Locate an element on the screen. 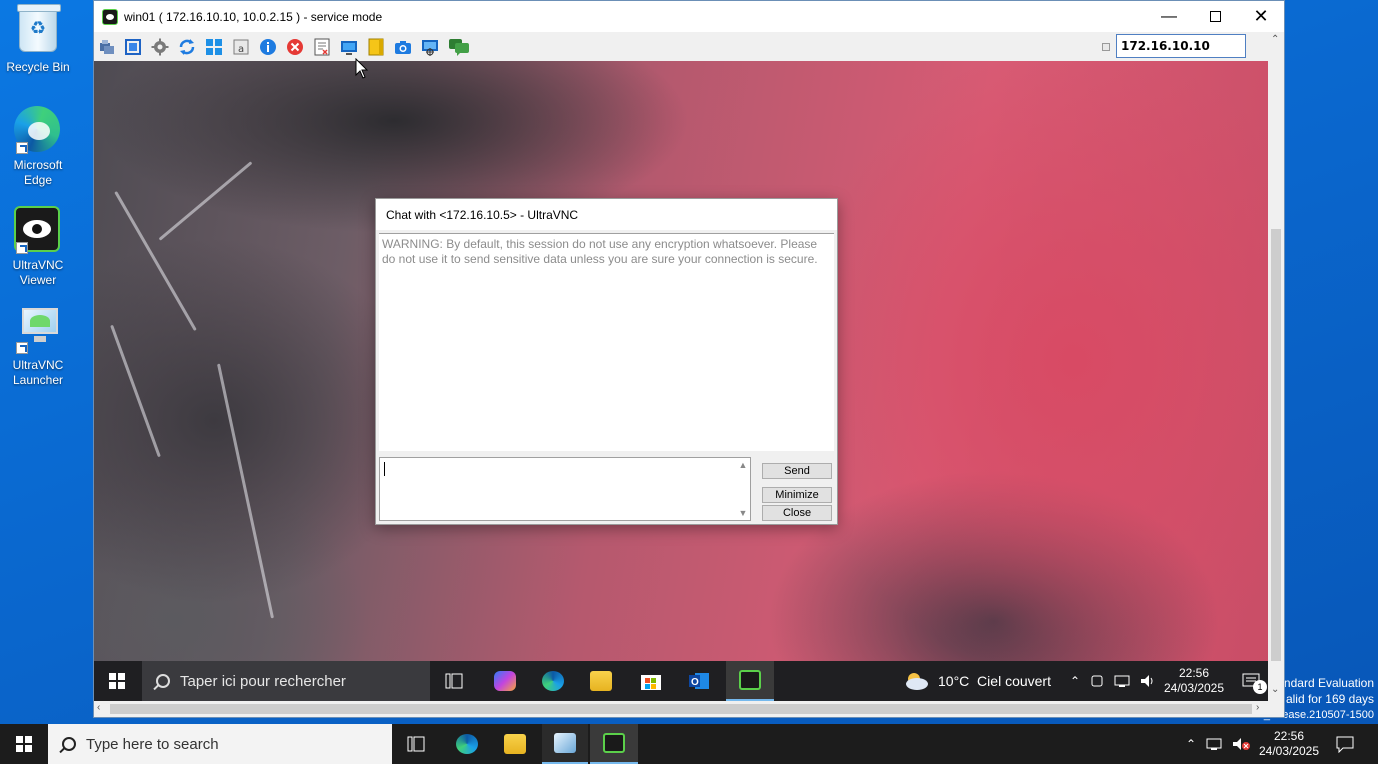  maximize-button is located at coordinates (1215, 16).